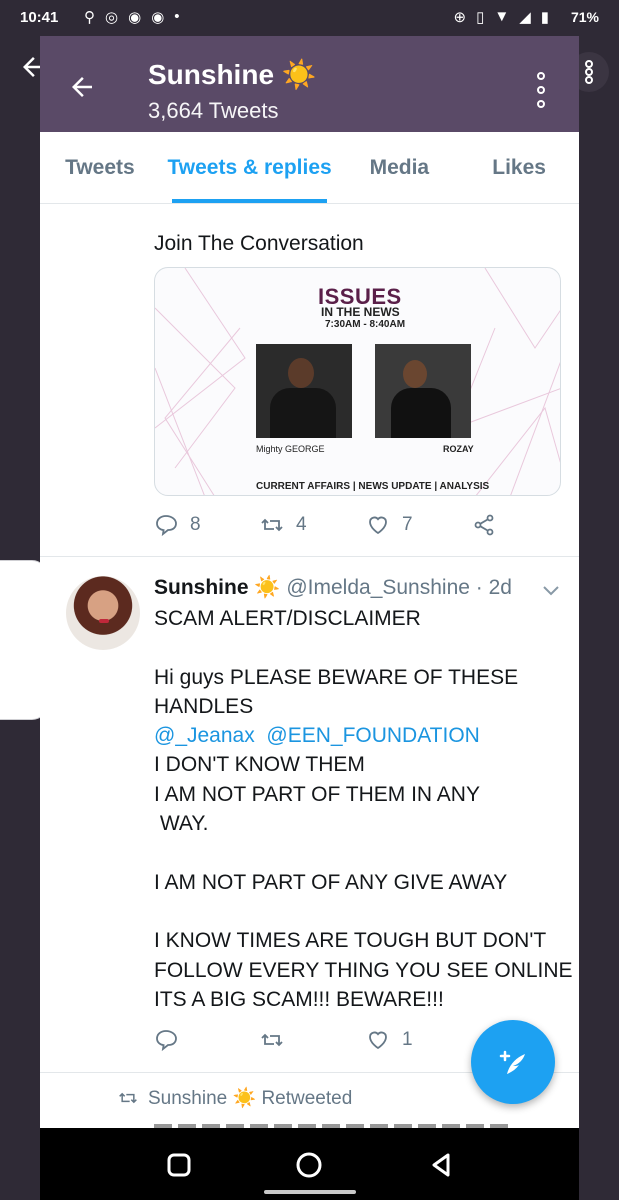  I want to click on wifi-icon: ▼, so click(502, 16).